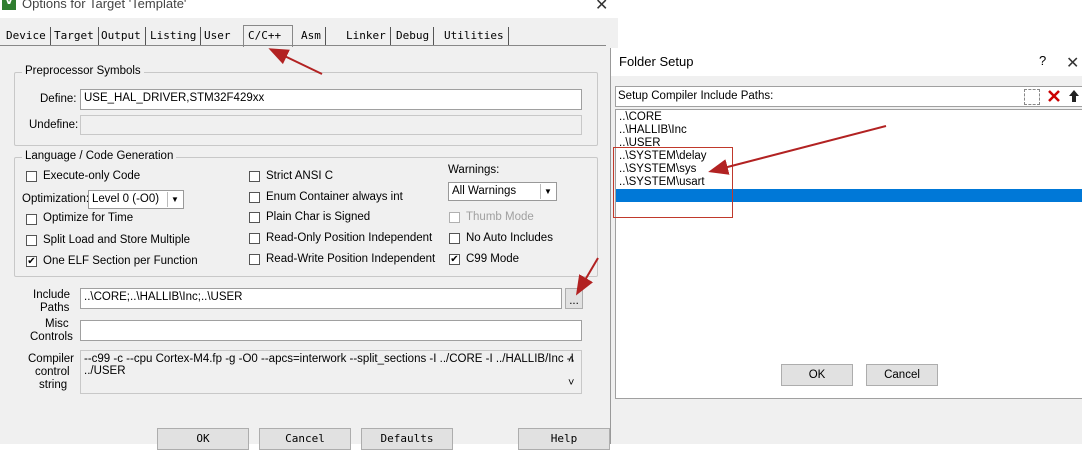 This screenshot has width=1082, height=450. Describe the element at coordinates (126, 199) in the screenshot. I see `optimization-value: Level 0 (-O0)` at that location.